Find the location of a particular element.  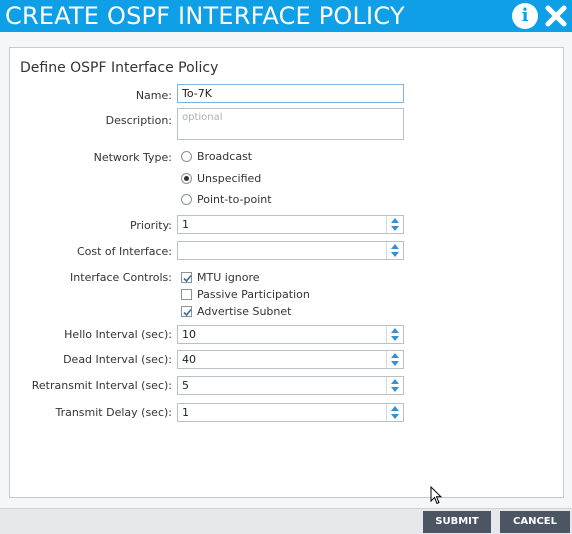

name-input: To-7K is located at coordinates (290, 93).